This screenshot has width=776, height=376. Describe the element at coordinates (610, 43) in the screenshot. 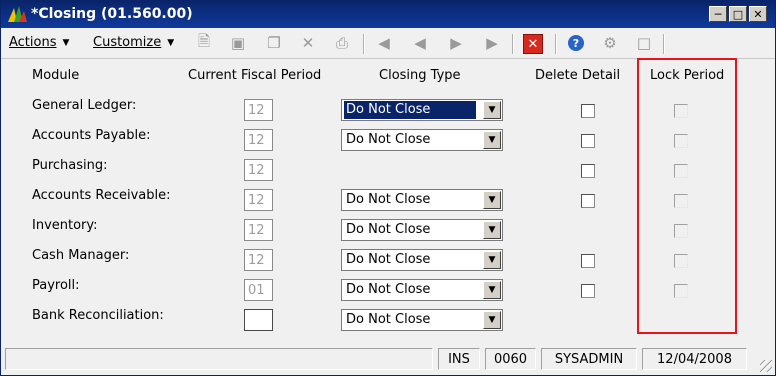

I see `link-icon: ⚙` at that location.